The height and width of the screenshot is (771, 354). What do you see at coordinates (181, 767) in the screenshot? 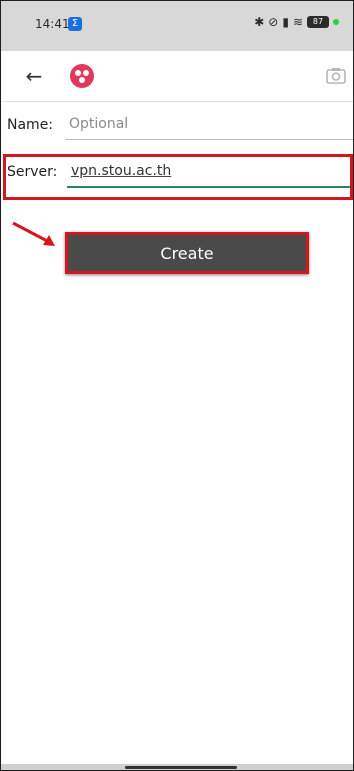
I see `home-indicator` at bounding box center [181, 767].